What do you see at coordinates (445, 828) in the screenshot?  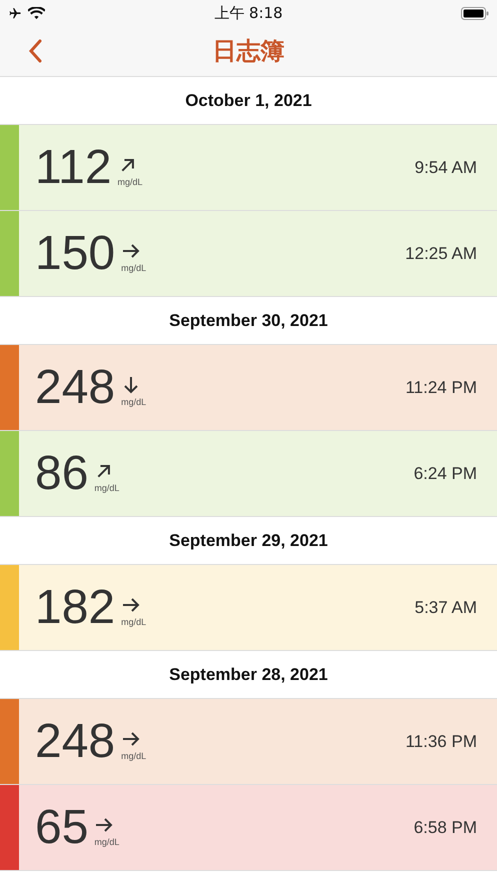 I see `reading-time: 6:58 PM` at bounding box center [445, 828].